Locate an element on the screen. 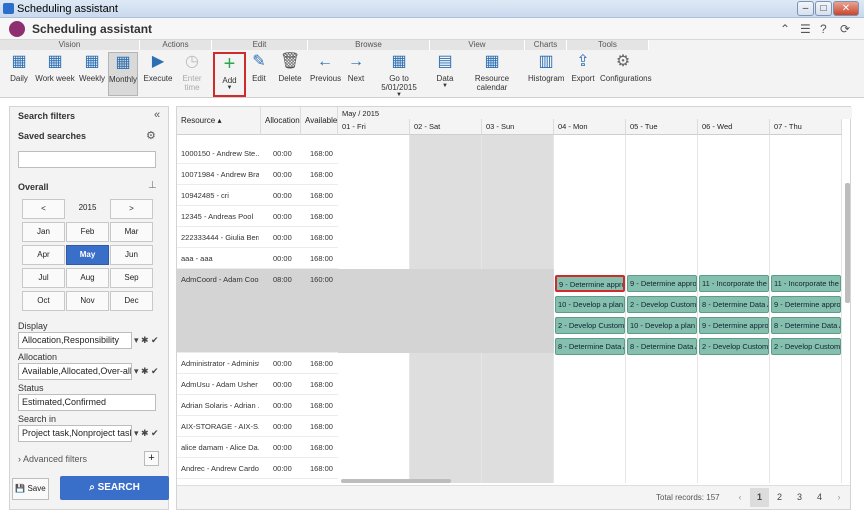 This screenshot has width=864, height=516. go-to-date-button: ▦ Go to 5/01/2015 ▼ is located at coordinates (399, 75).